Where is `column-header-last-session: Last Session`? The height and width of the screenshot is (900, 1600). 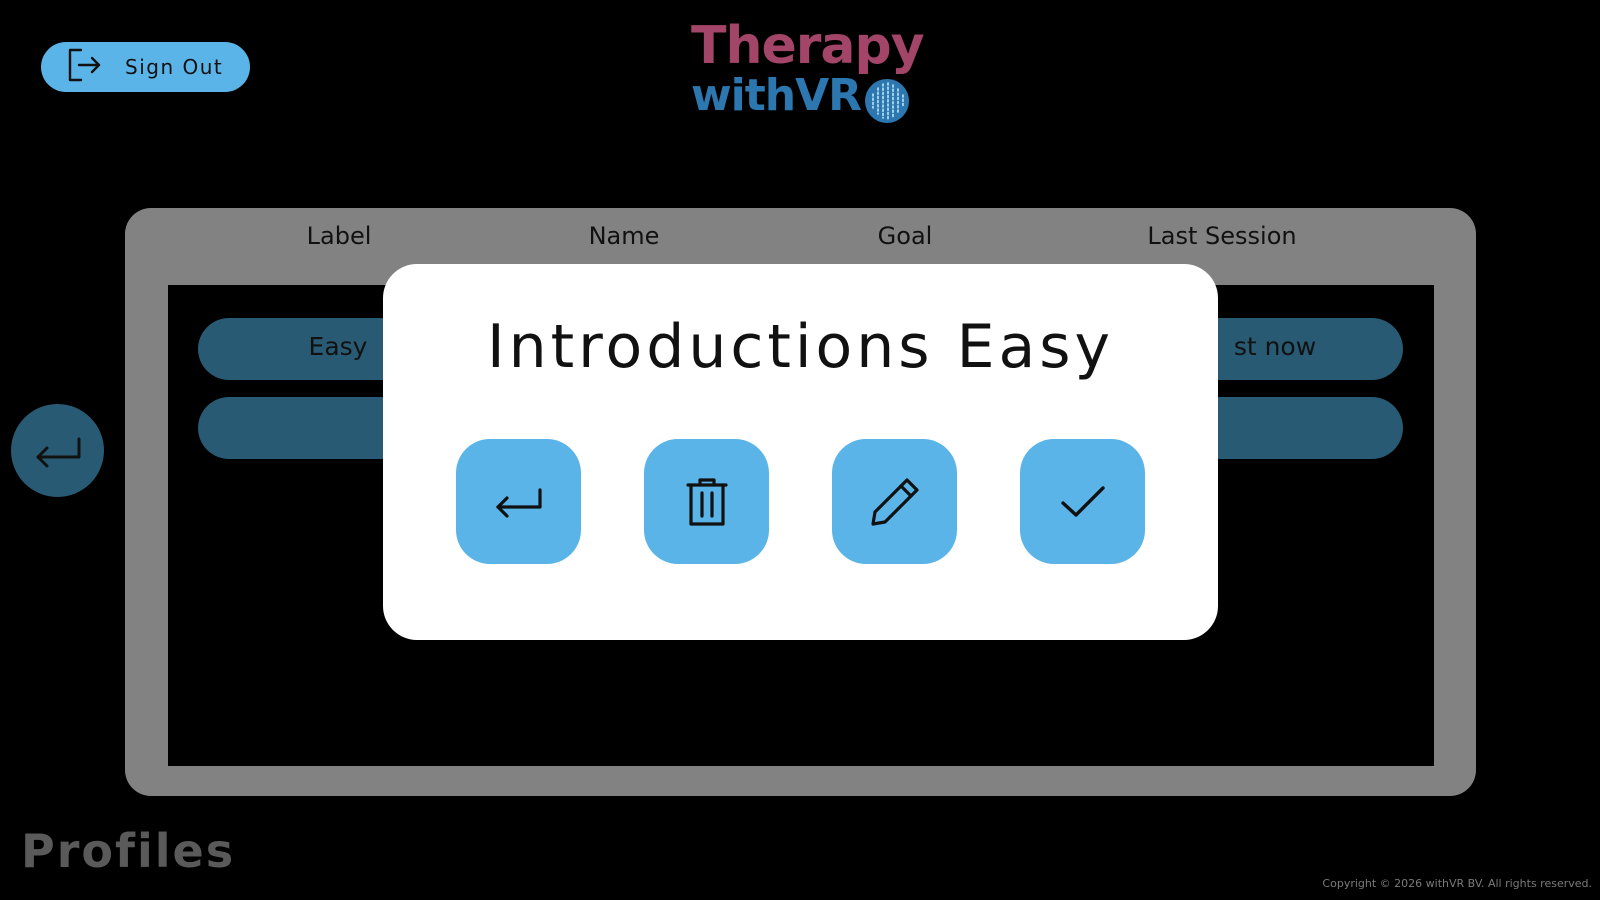
column-header-last-session: Last Session is located at coordinates (1221, 236).